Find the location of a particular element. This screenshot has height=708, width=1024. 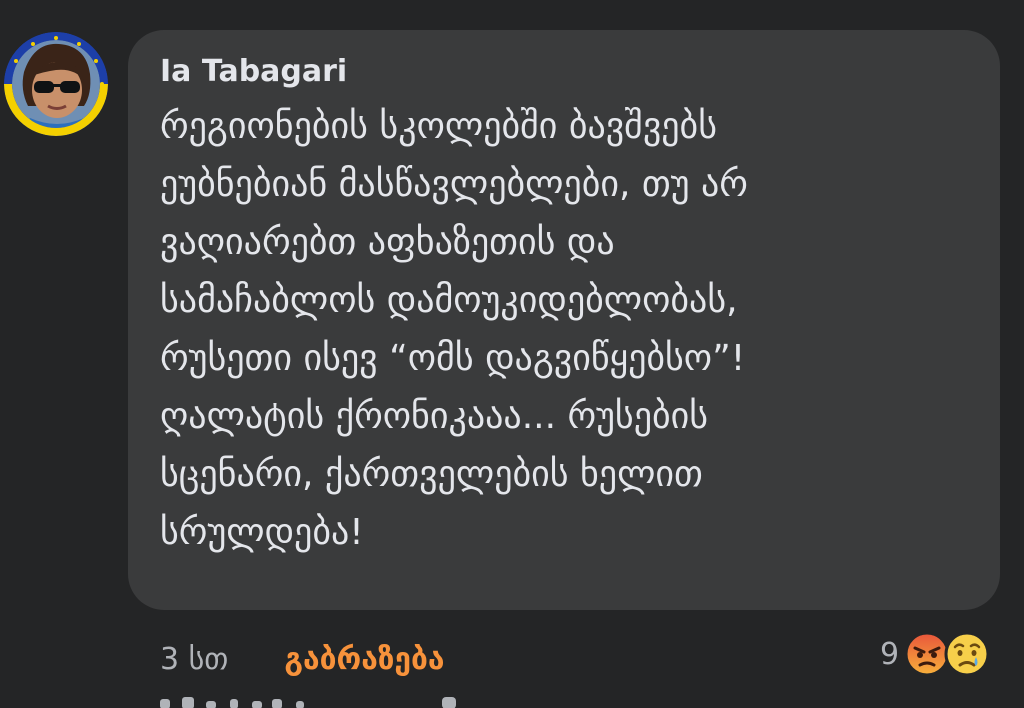

comment-line: ღალატის ქრონიკააა... რუსების is located at coordinates (434, 416).